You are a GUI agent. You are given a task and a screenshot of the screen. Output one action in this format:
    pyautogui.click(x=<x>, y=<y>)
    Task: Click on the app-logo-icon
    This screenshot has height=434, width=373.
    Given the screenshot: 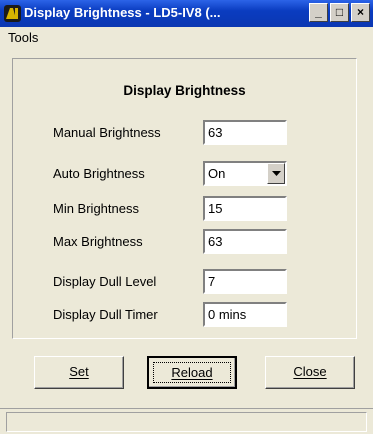 What is the action you would take?
    pyautogui.click(x=12, y=13)
    